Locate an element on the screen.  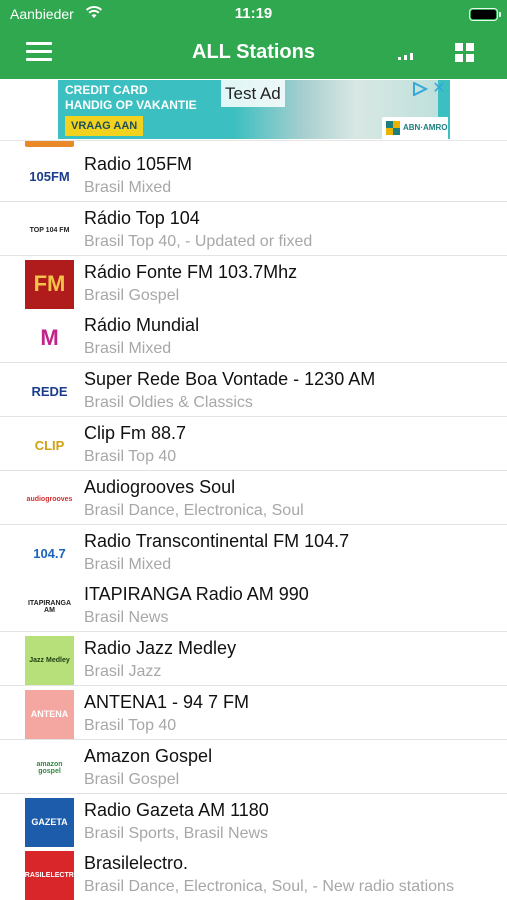
station-row: M Rádio Mundial Brasil Mixed is located at coordinates (253, 336).